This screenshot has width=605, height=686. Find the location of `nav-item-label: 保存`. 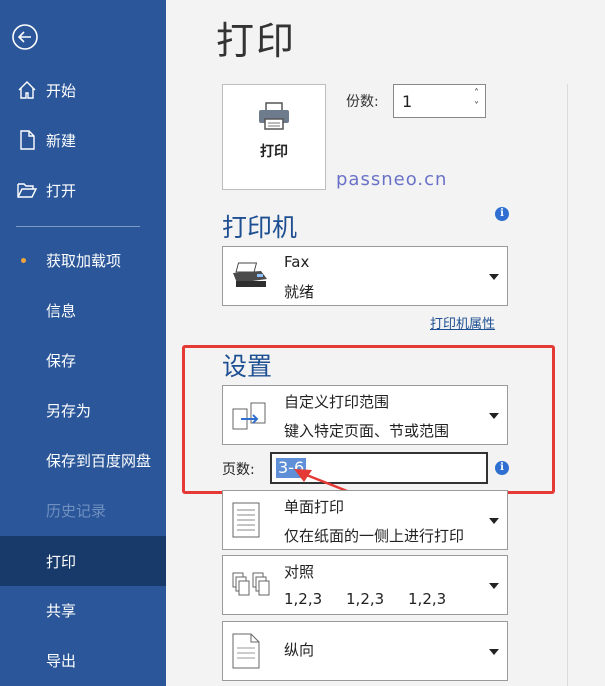

nav-item-label: 保存 is located at coordinates (61, 360).